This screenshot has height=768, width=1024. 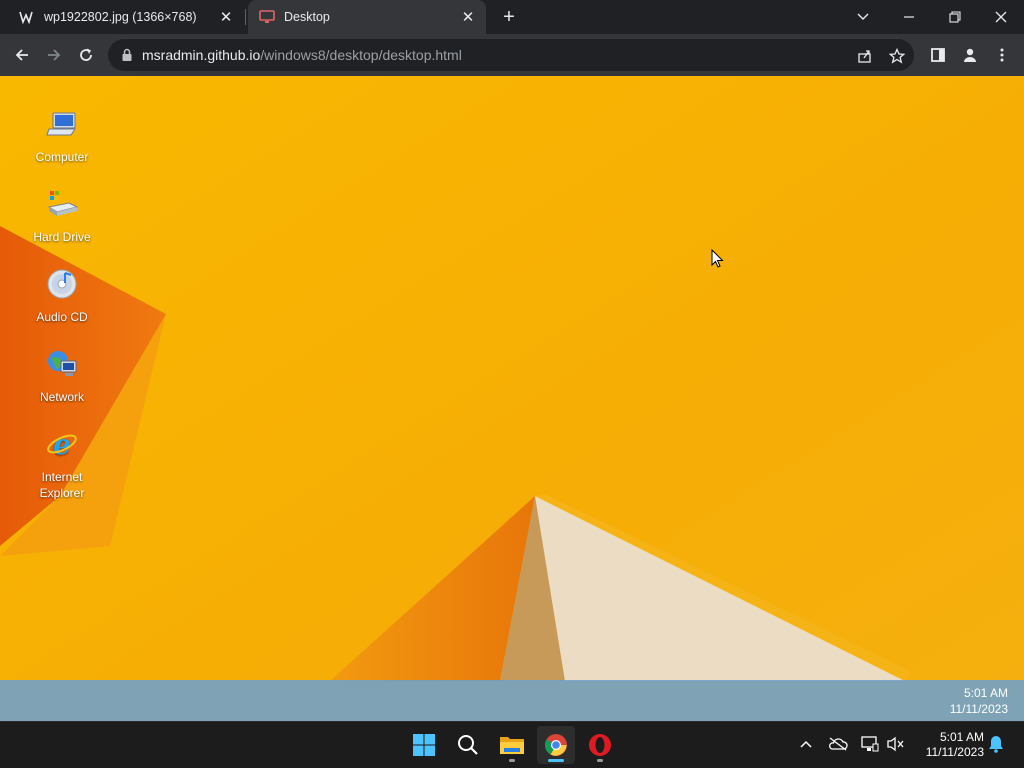 I want to click on system-clock: 5:01 AM 11/11/2023, so click(x=950, y=745).